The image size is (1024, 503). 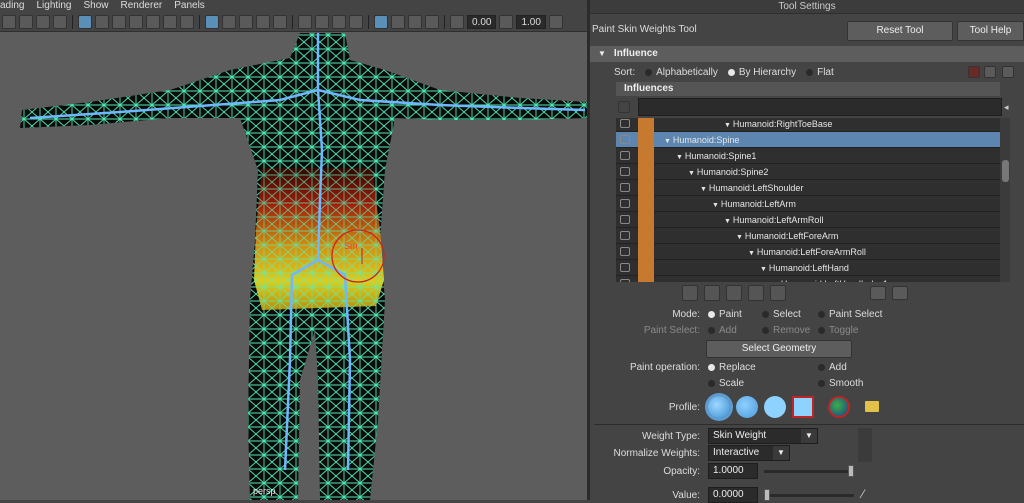 I want to click on motion-blur-icon, so click(x=322, y=21).